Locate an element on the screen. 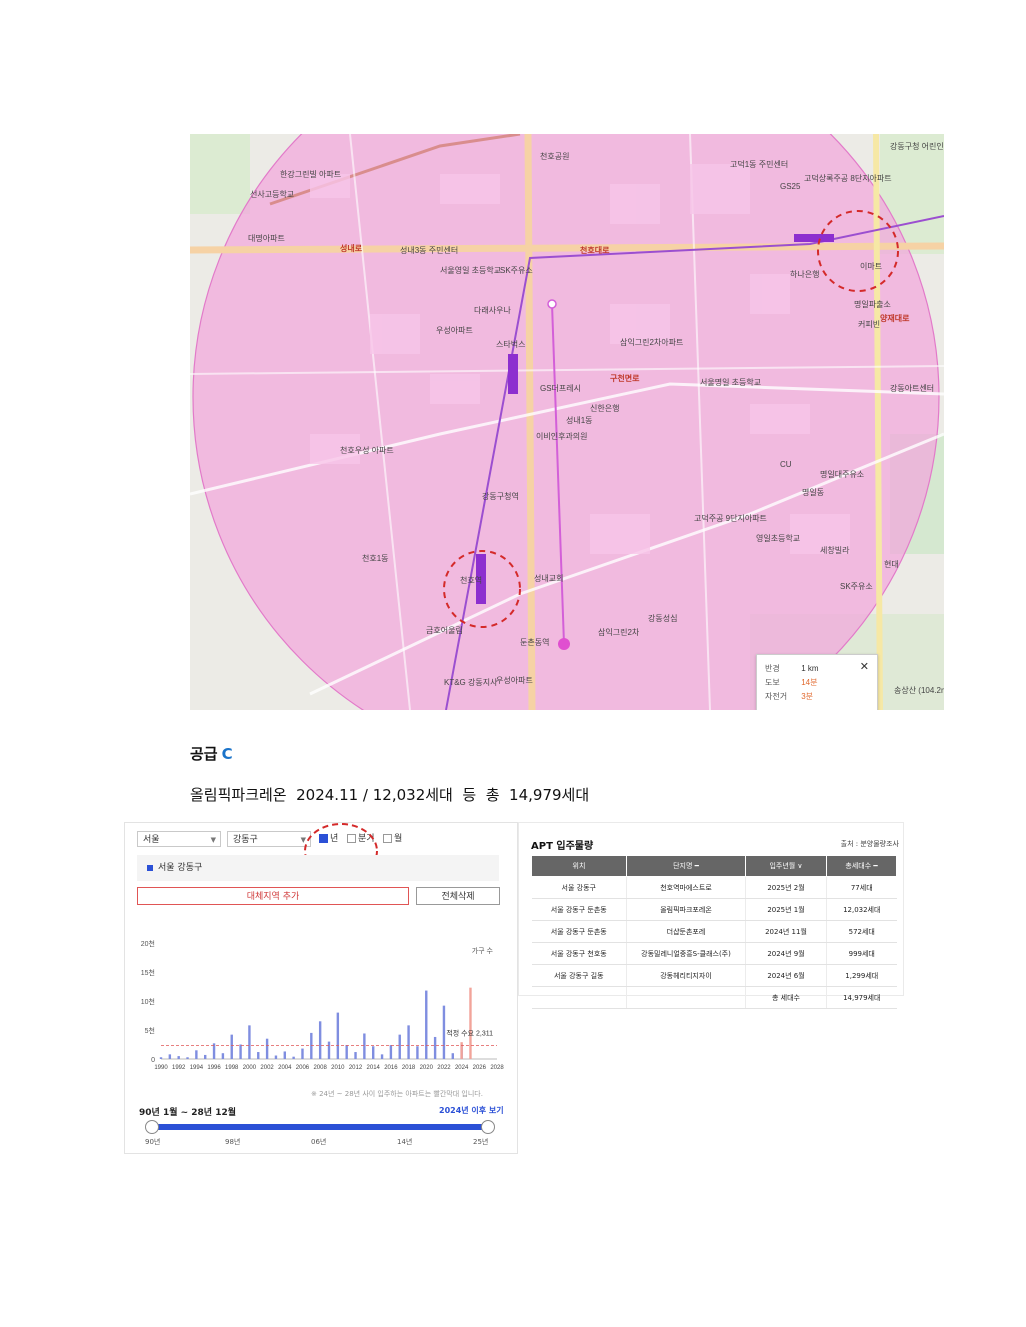 The height and width of the screenshot is (1327, 1026). x-tick-label: 2028 is located at coordinates (497, 1068).